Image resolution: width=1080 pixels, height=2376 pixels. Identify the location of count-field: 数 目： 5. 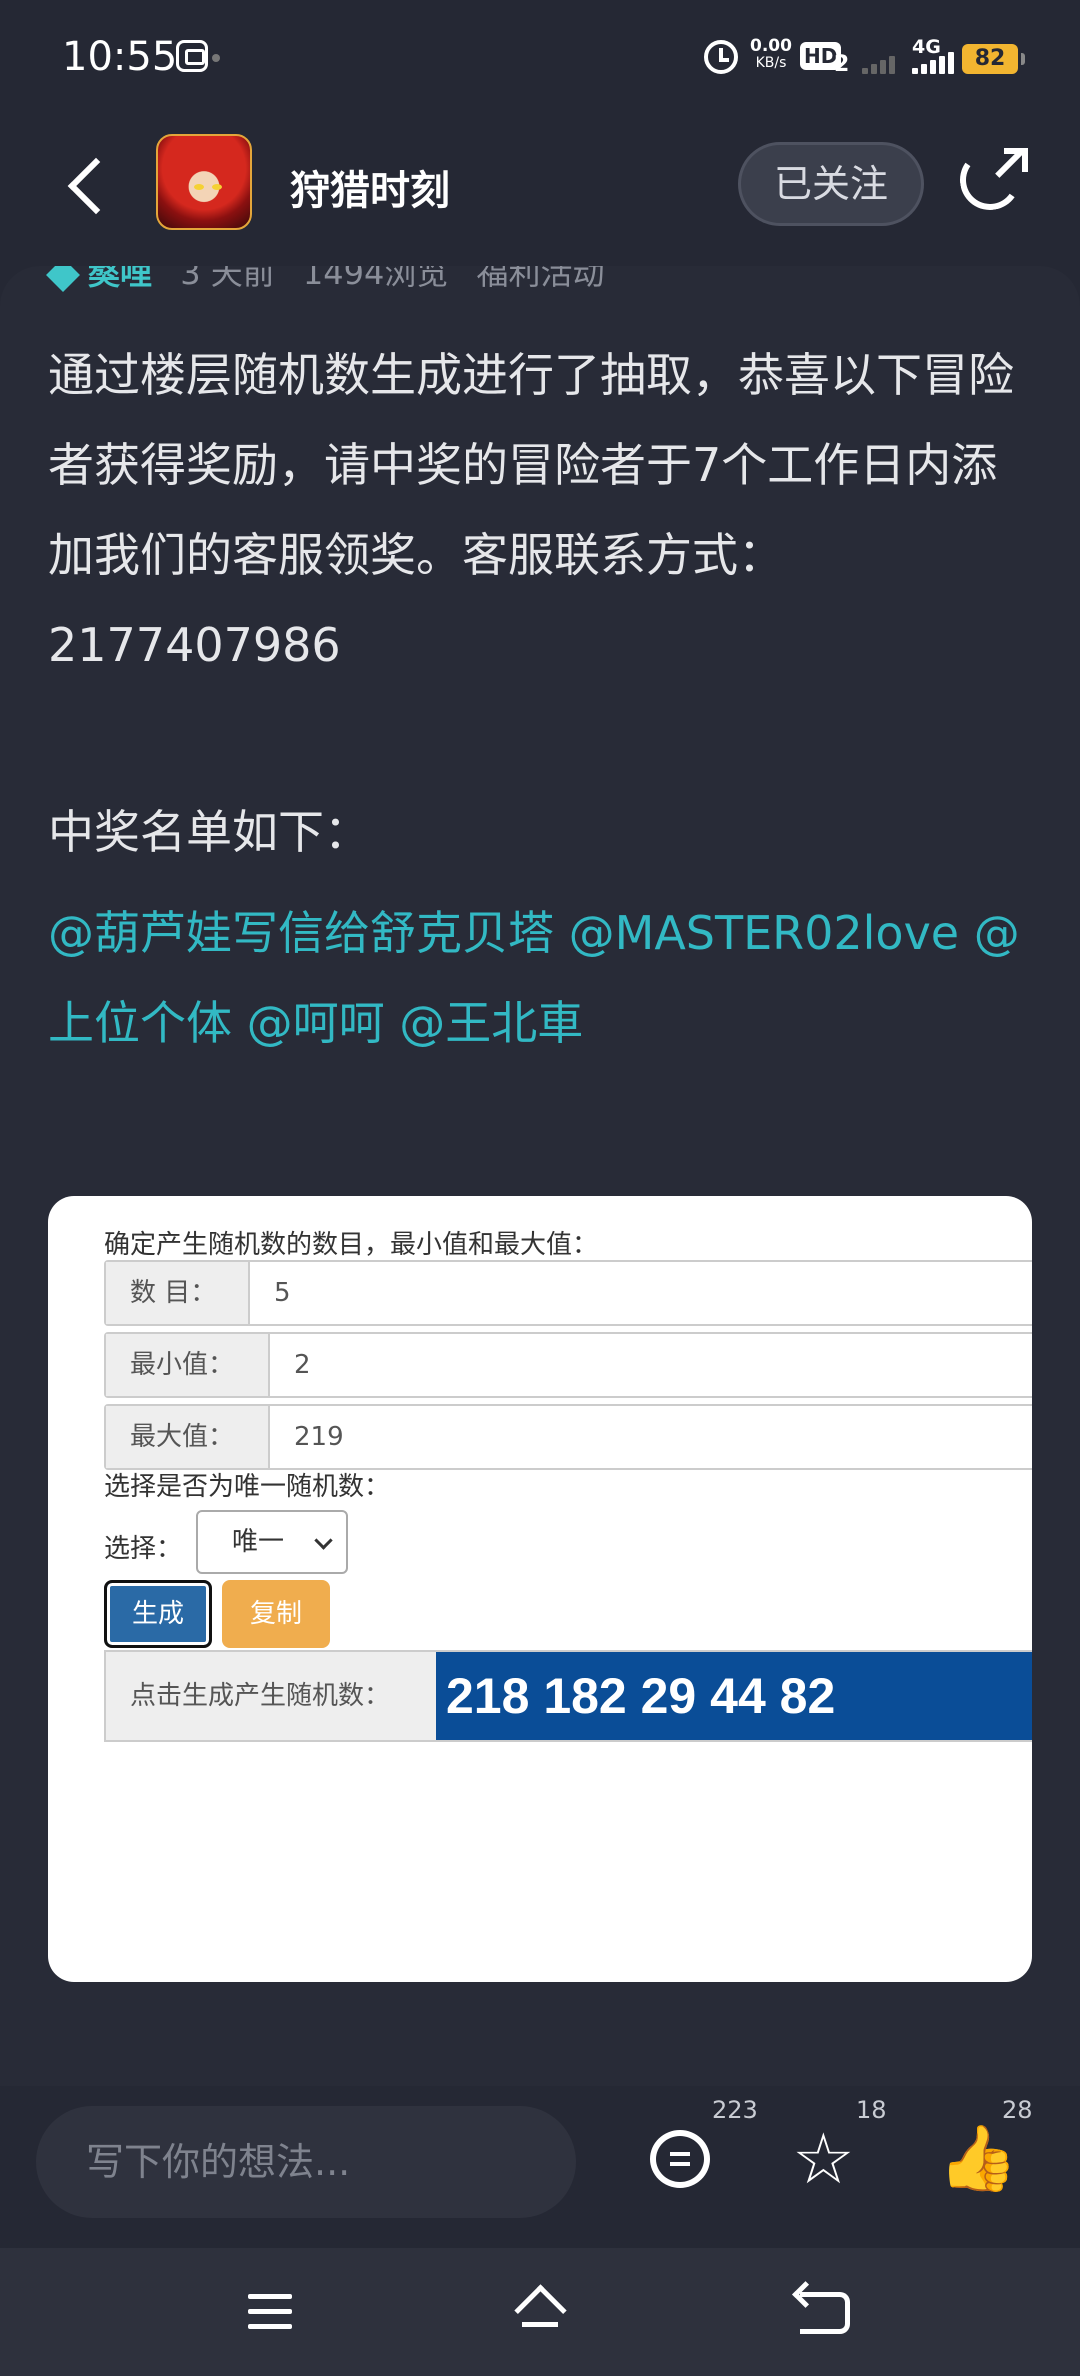
(568, 1293).